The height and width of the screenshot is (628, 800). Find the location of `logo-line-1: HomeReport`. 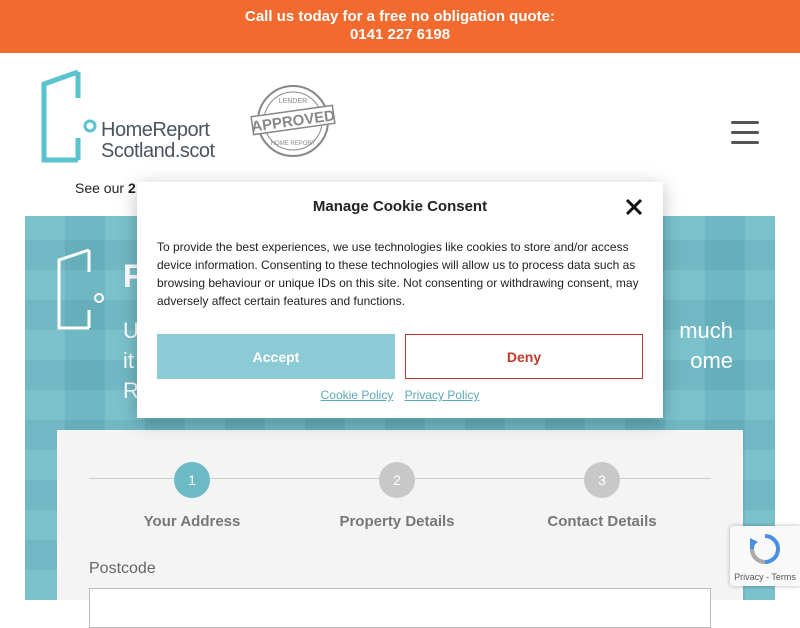

logo-line-1: HomeReport is located at coordinates (155, 130).